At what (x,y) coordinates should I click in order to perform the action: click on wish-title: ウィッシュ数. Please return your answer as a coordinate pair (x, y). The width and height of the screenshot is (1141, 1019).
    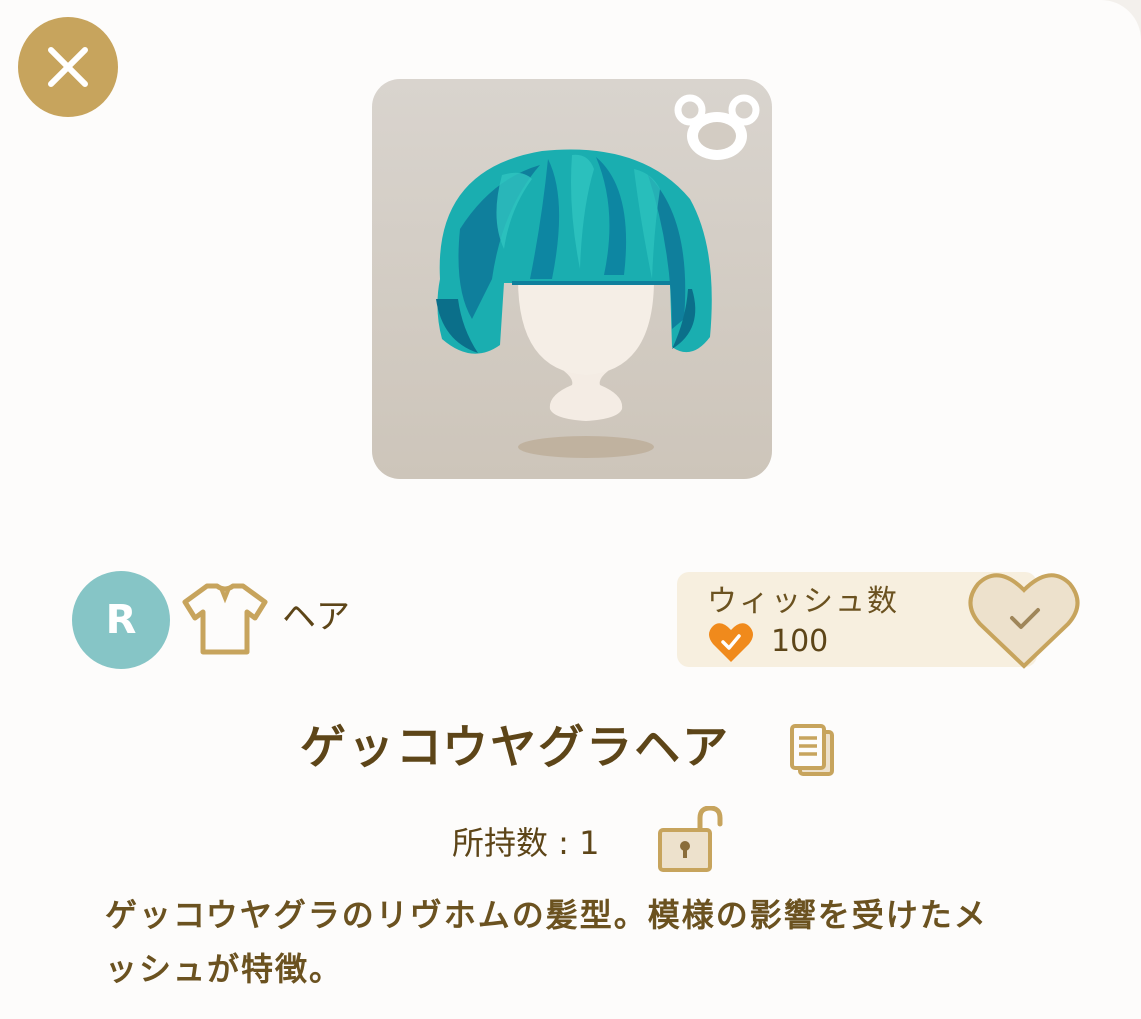
    Looking at the image, I should click on (803, 601).